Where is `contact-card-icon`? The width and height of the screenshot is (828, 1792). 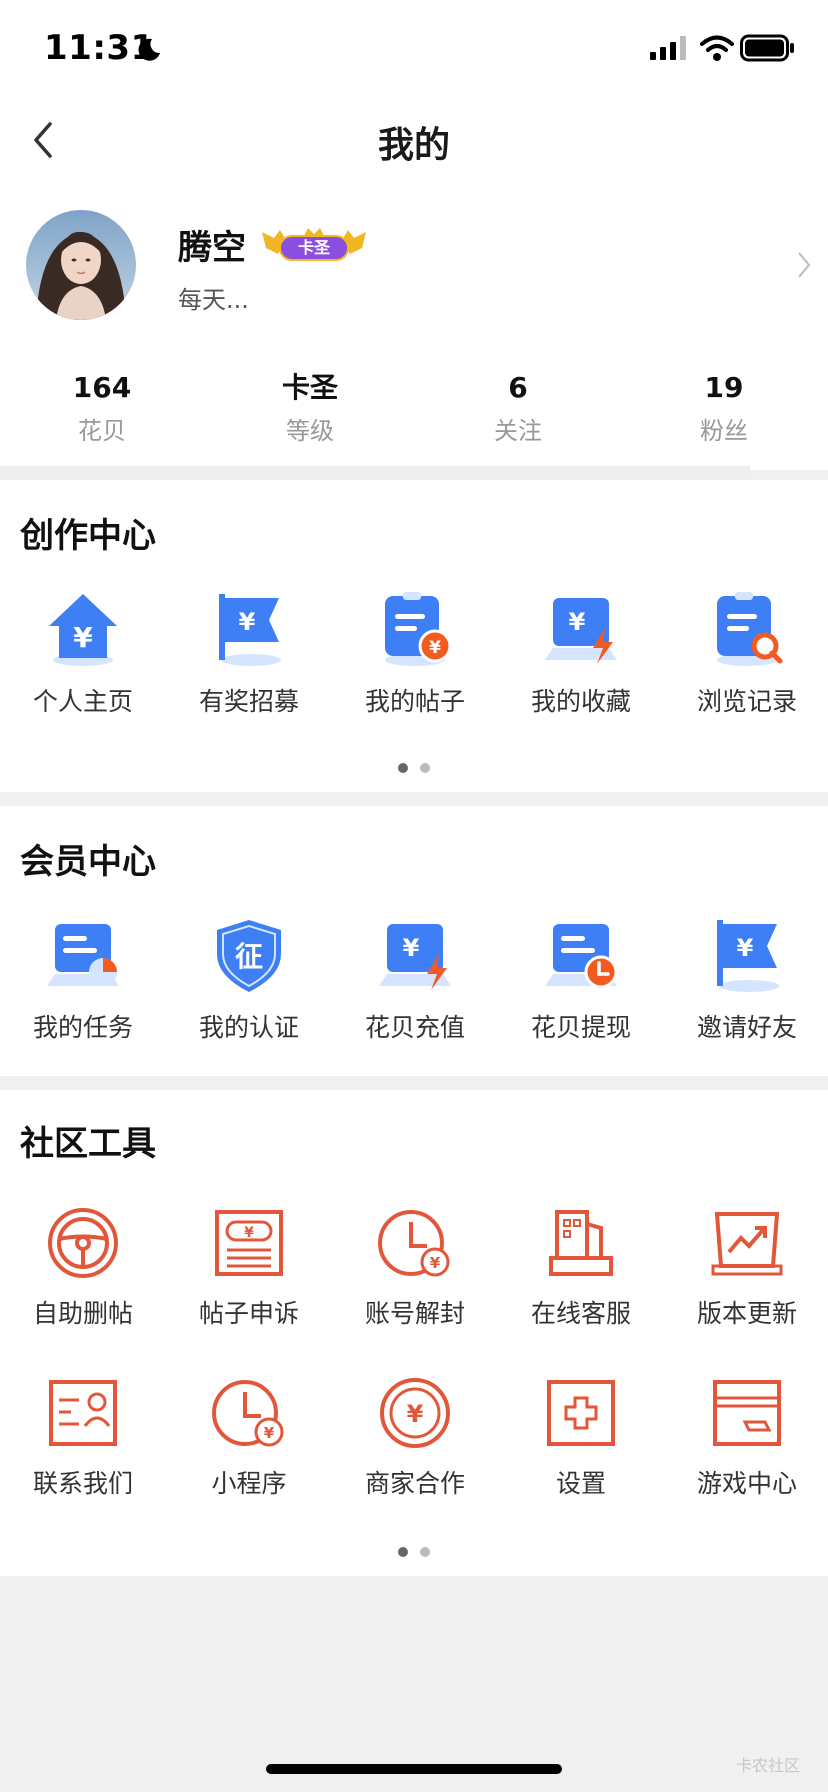
contact-card-icon is located at coordinates (83, 1413).